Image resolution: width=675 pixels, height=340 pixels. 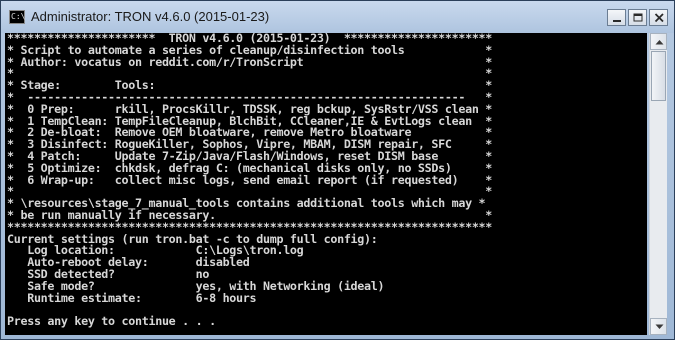 What do you see at coordinates (658, 184) in the screenshot?
I see `vertical-scrollbar` at bounding box center [658, 184].